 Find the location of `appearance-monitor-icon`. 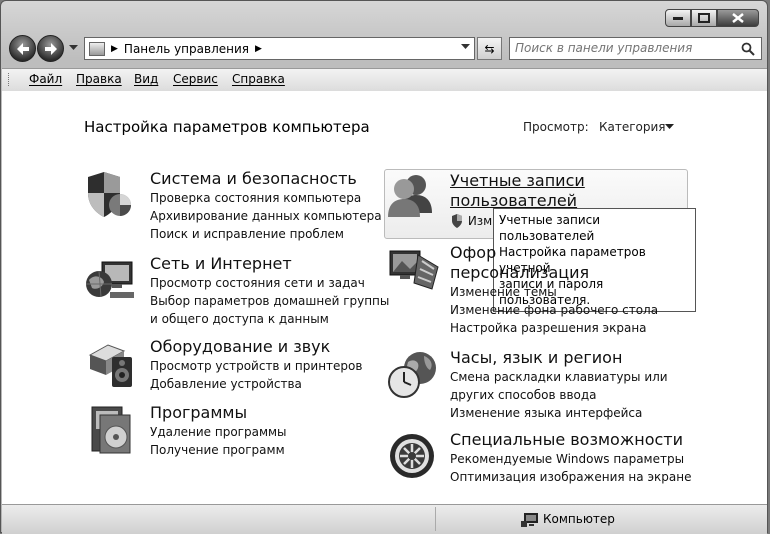

appearance-monitor-icon is located at coordinates (414, 270).